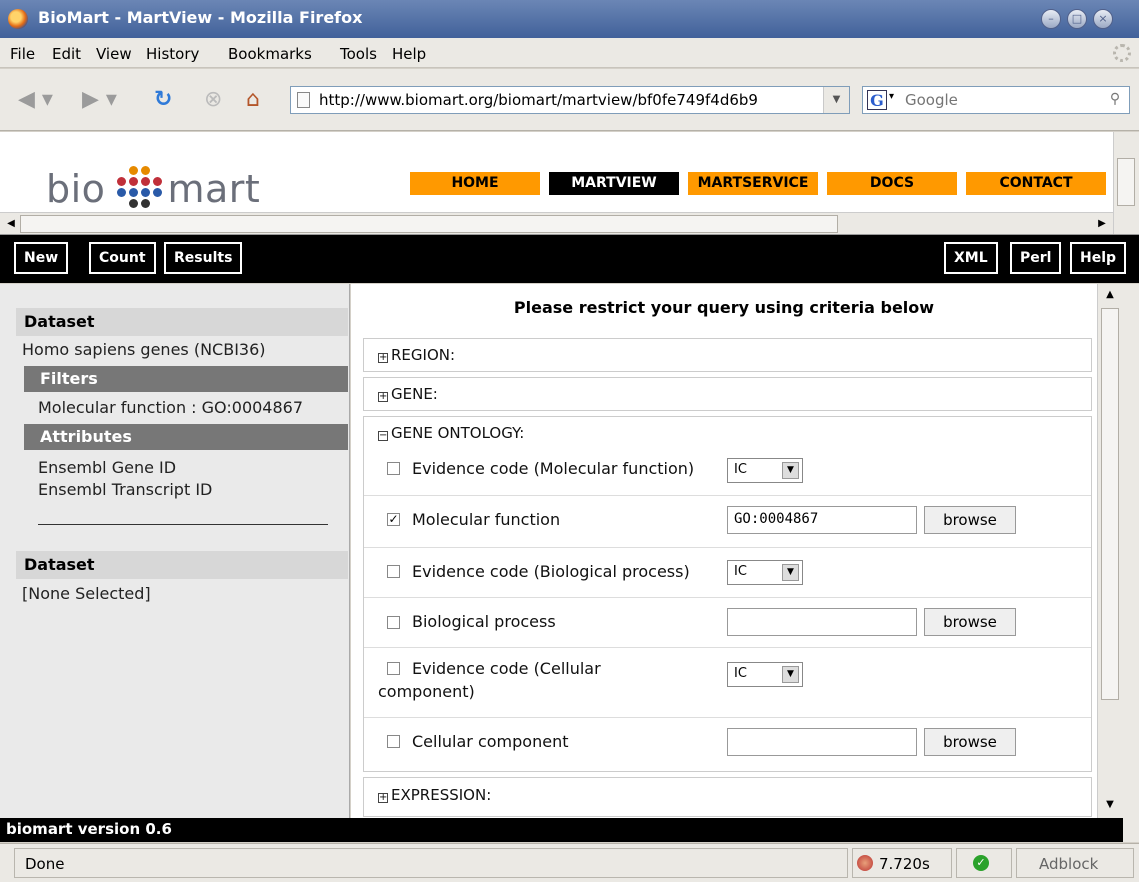 This screenshot has width=1139, height=882. I want to click on header-horizontal-scrollbar: ◀ ▶, so click(556, 223).